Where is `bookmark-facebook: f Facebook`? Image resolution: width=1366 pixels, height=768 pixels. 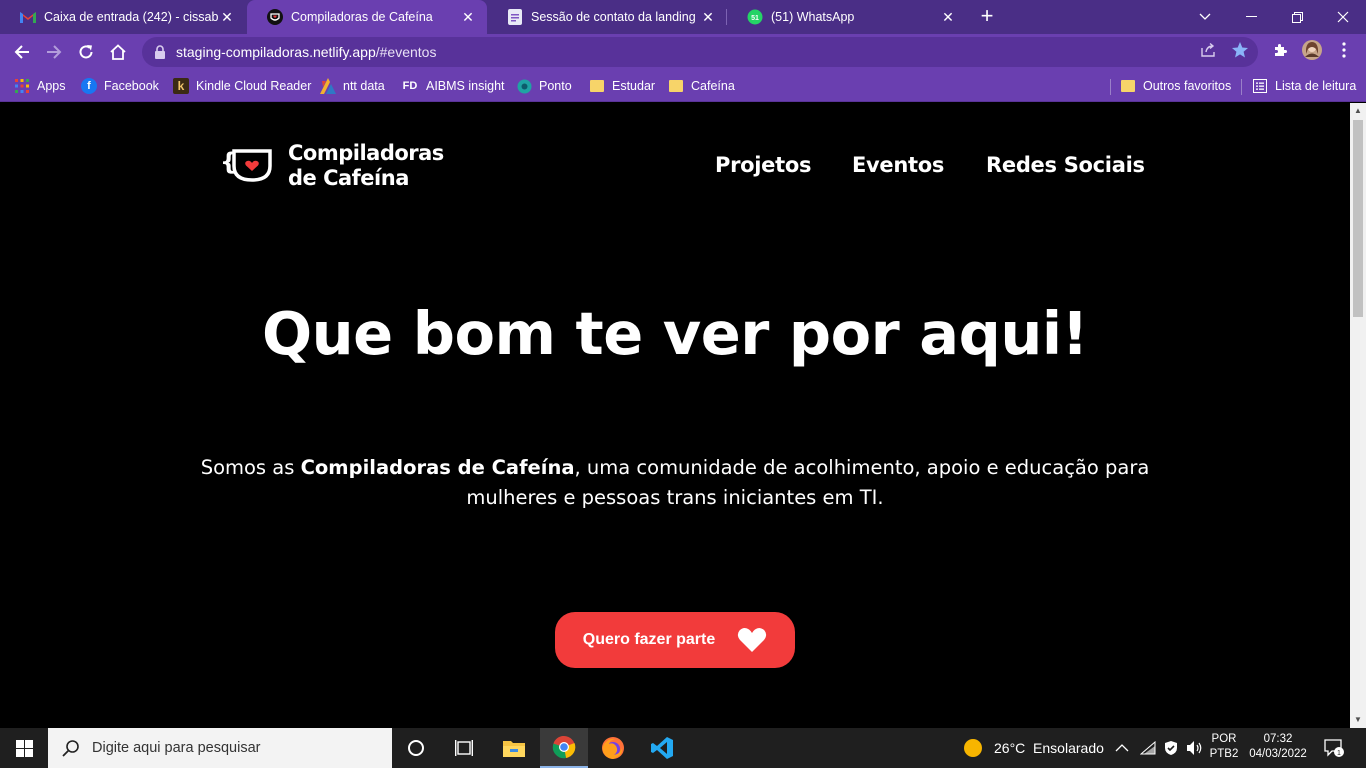
bookmark-facebook: f Facebook is located at coordinates (120, 86).